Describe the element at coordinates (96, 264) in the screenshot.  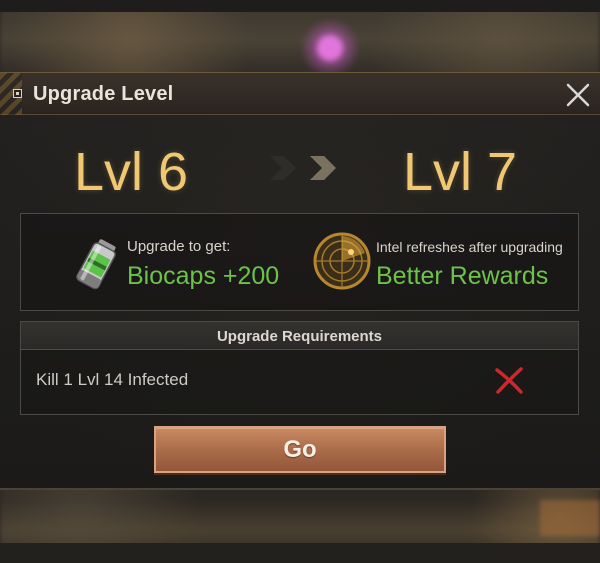
I see `biocaps-battery-icon` at that location.